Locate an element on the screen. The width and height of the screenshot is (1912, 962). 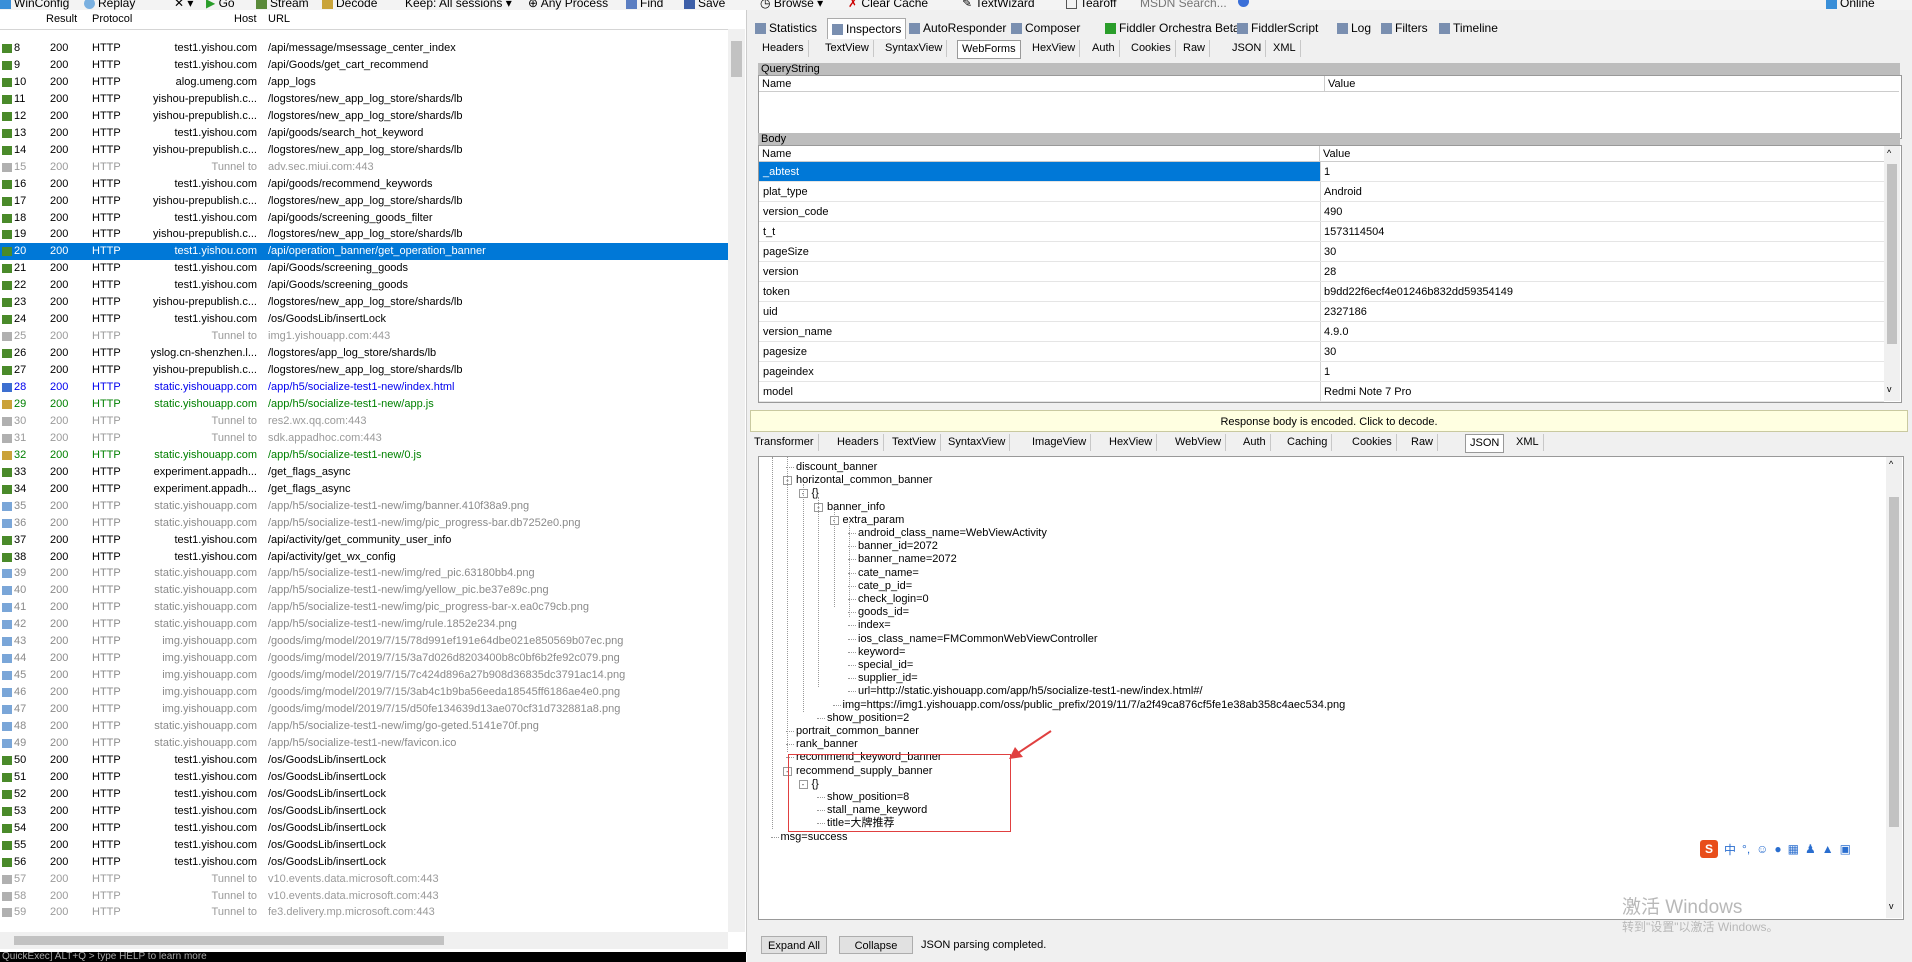
body-row: pageSize 30 is located at coordinates (1321, 252).